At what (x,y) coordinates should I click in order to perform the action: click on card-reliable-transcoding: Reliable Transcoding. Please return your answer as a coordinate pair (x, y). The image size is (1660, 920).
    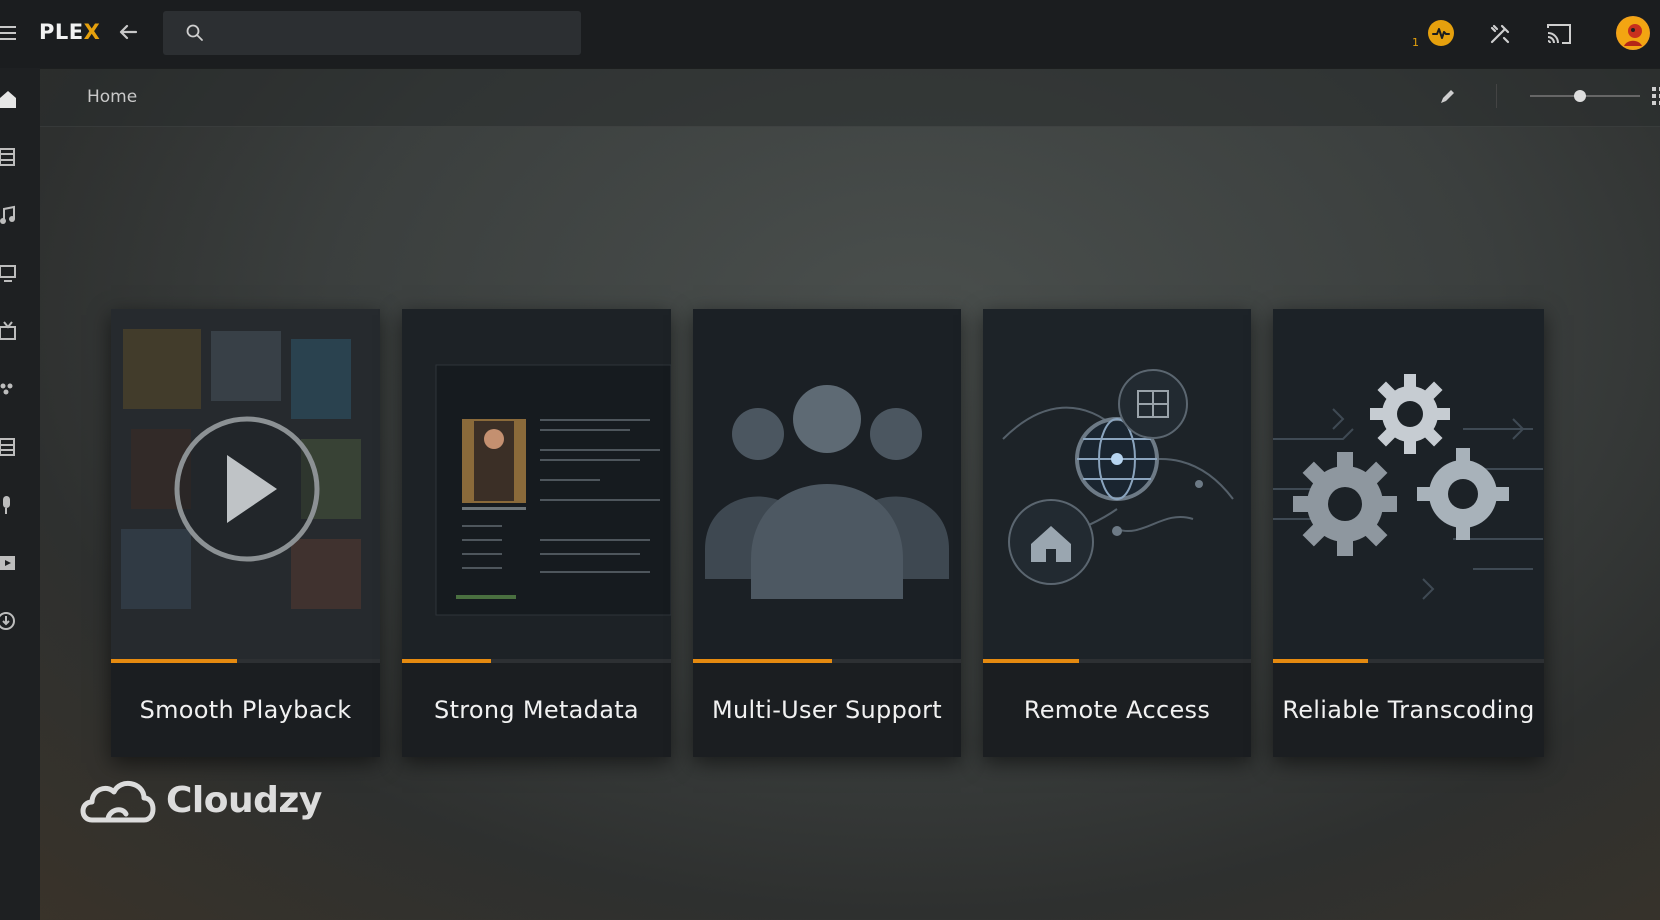
    Looking at the image, I should click on (1408, 533).